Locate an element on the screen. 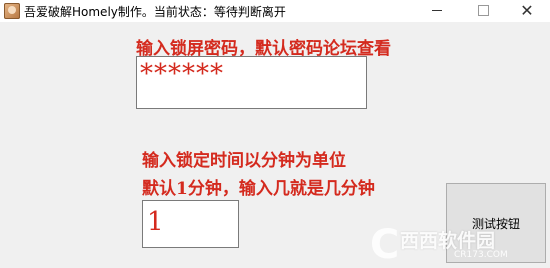 Image resolution: width=550 pixels, height=268 pixels. title-bar: 吾爱破解Homely制作。当前状态：等待判断离开 ✕ is located at coordinates (275, 11).